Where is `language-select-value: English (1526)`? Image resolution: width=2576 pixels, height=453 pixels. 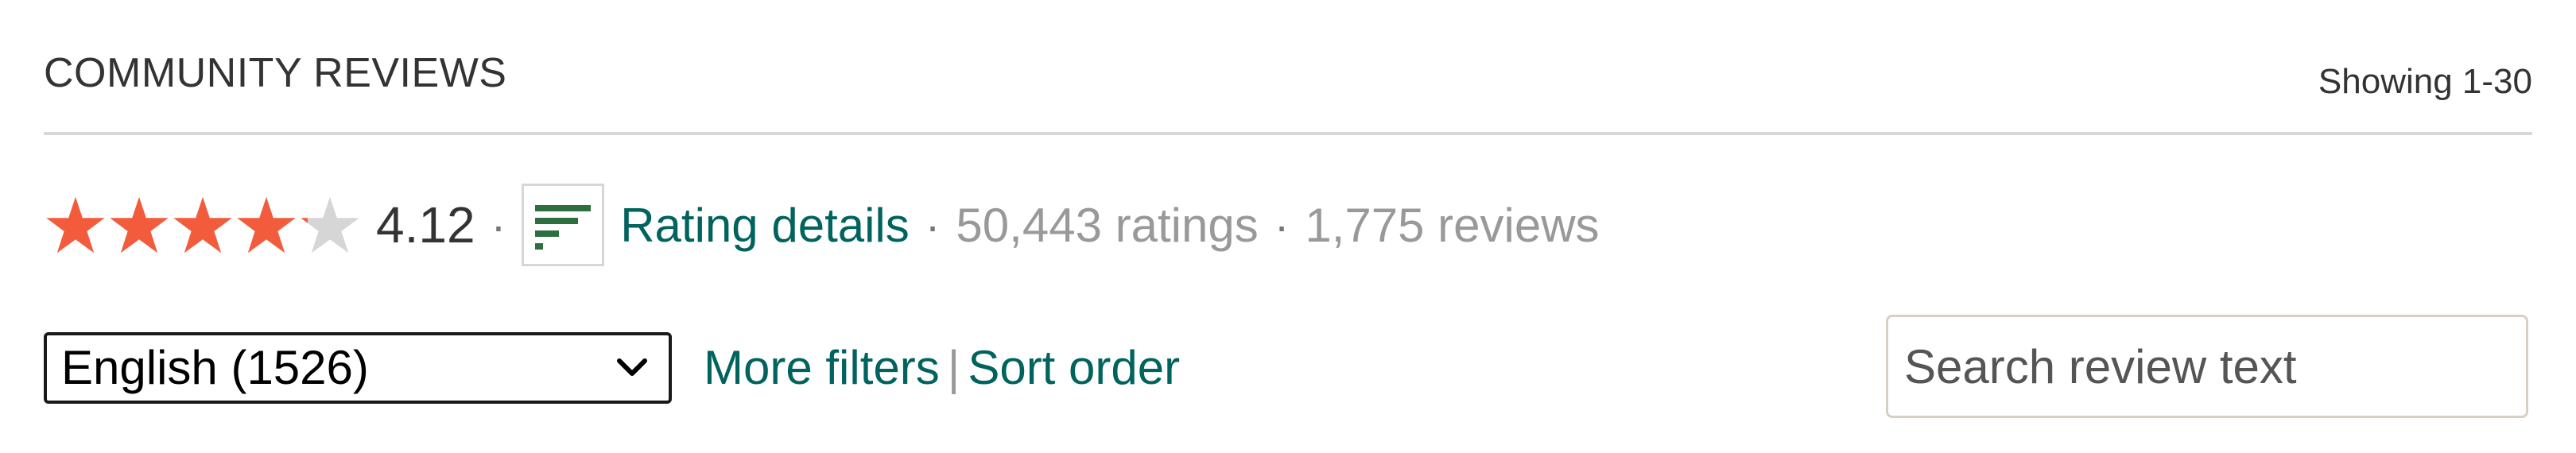
language-select-value: English (1526) is located at coordinates (215, 367).